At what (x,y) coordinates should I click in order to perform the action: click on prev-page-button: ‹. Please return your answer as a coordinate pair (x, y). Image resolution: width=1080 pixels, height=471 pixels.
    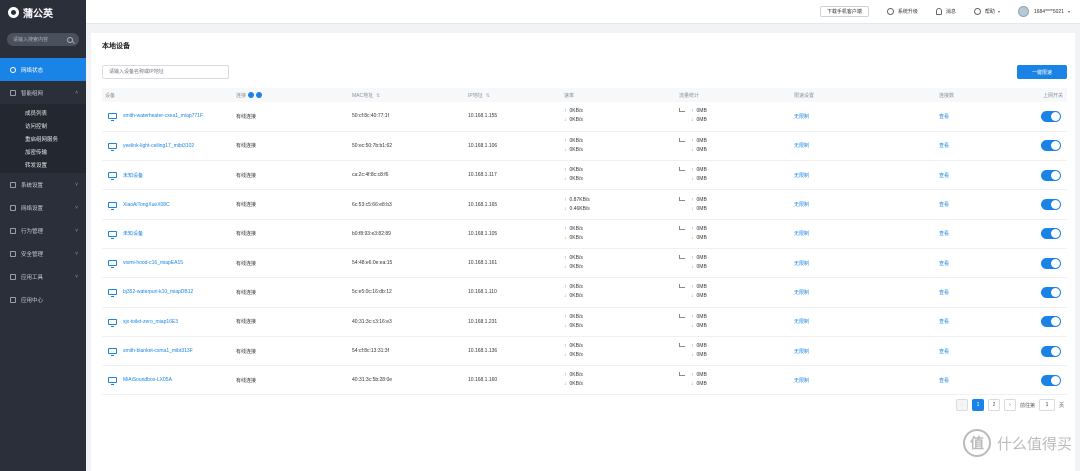
    Looking at the image, I should click on (962, 405).